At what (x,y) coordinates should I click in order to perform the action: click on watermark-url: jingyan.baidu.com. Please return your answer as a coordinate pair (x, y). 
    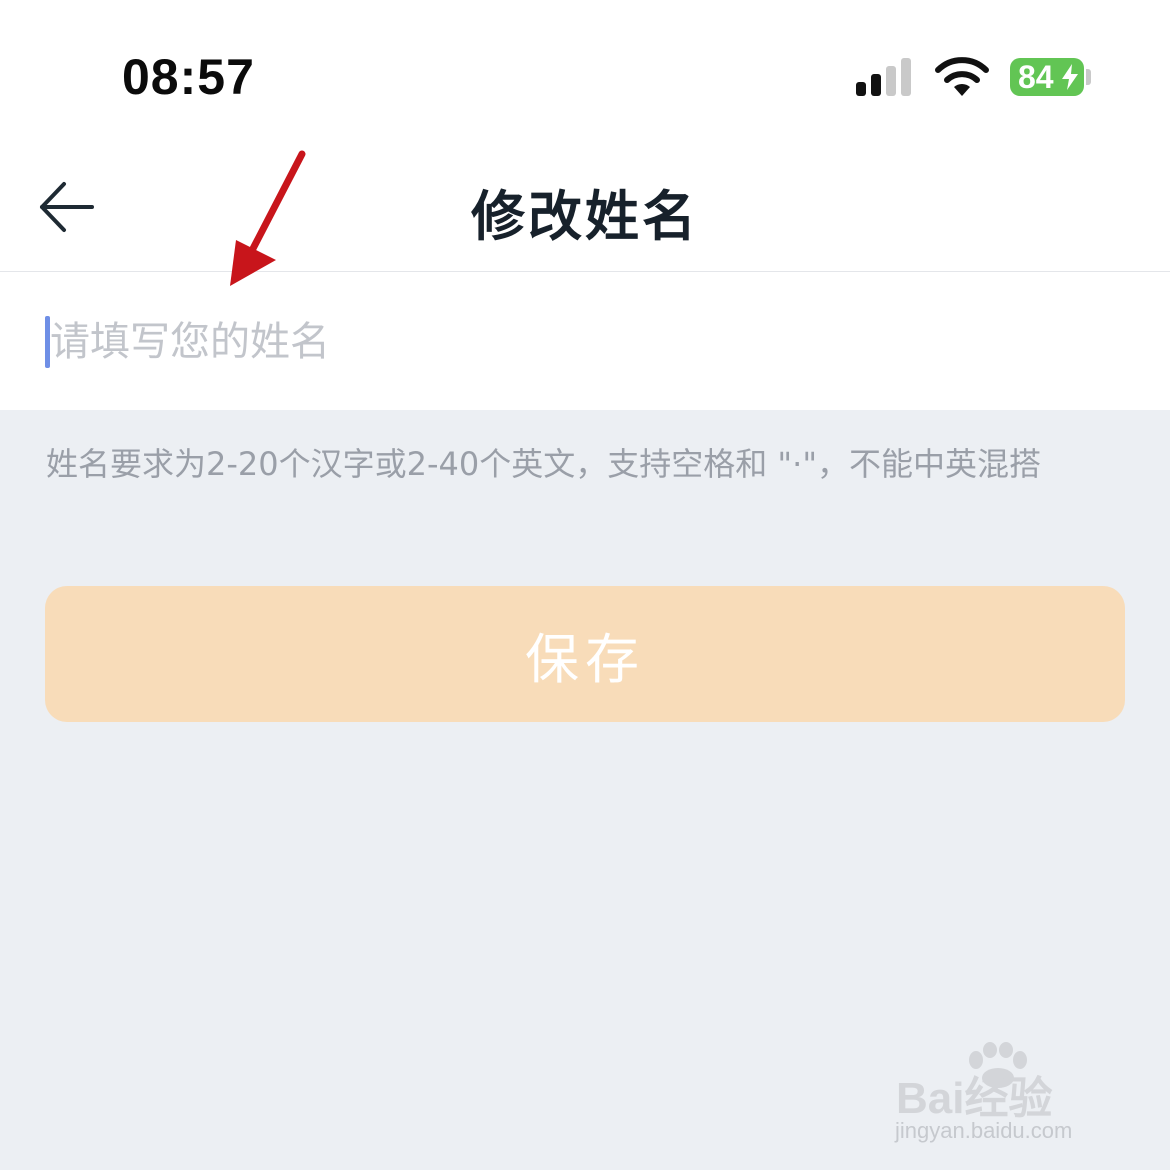
    Looking at the image, I should click on (984, 1130).